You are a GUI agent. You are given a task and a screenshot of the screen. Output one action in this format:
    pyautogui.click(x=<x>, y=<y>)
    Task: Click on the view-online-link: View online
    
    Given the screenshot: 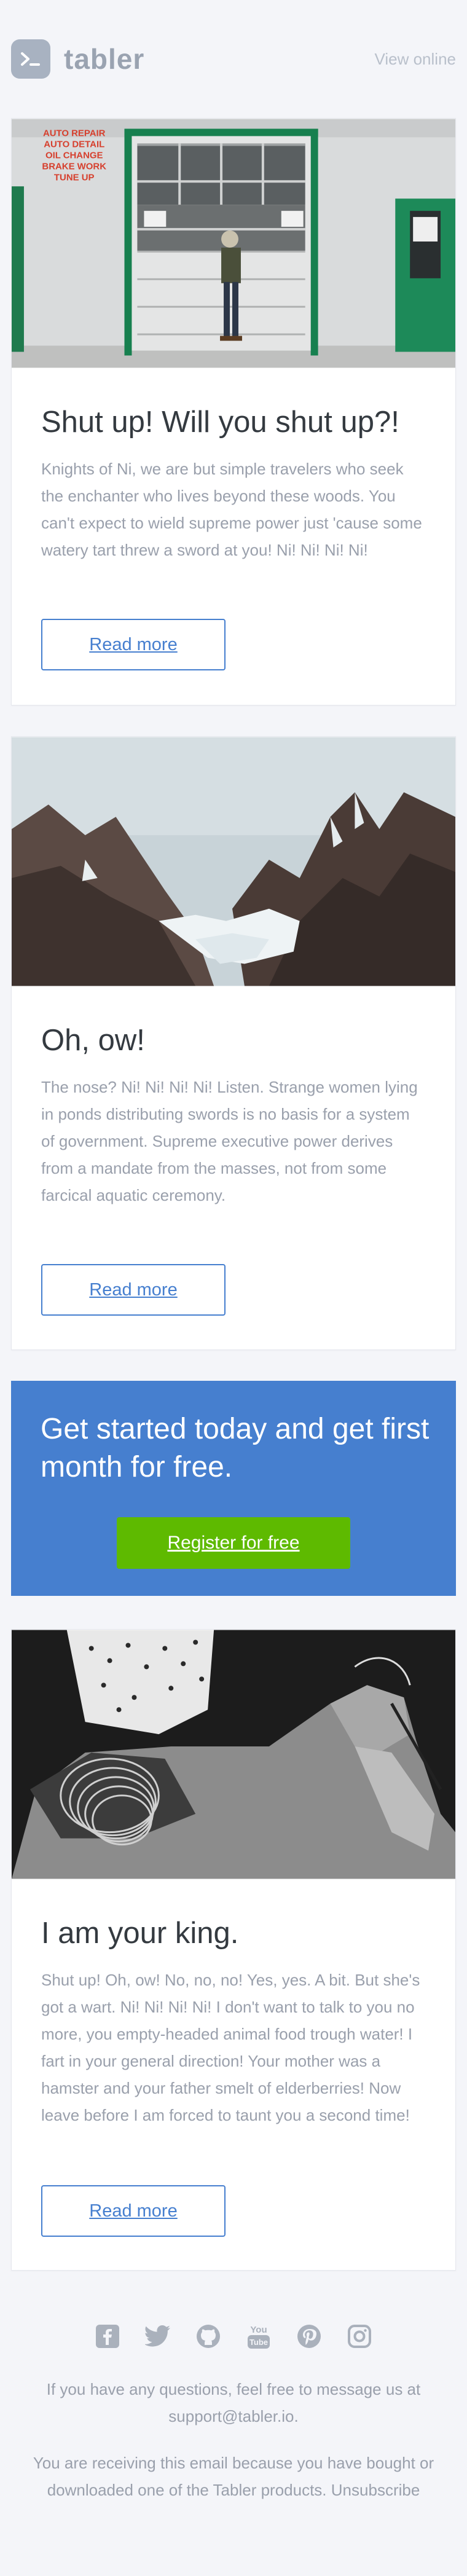 What is the action you would take?
    pyautogui.click(x=415, y=59)
    